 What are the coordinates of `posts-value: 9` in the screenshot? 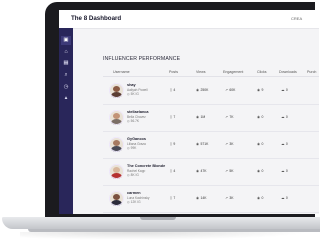 It's located at (174, 144).